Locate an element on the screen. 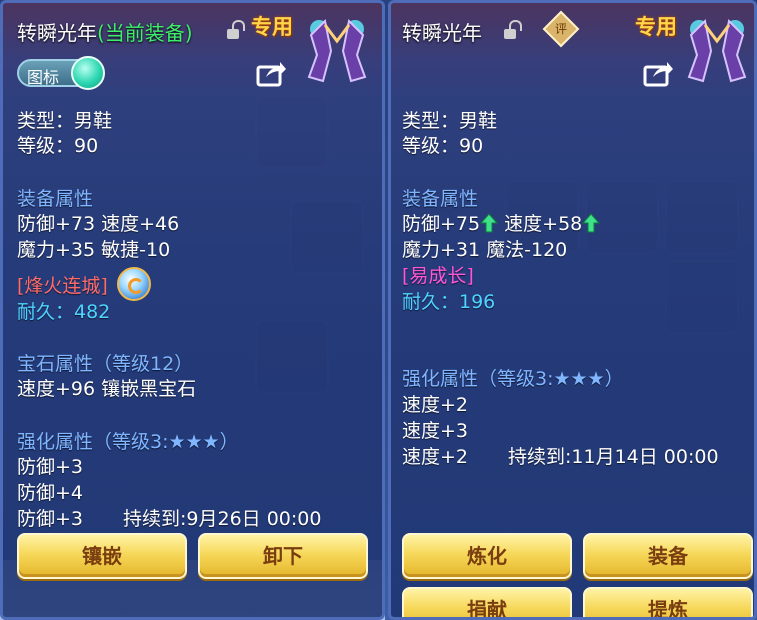 The image size is (757, 620). durability: 耐久：196 is located at coordinates (449, 302).